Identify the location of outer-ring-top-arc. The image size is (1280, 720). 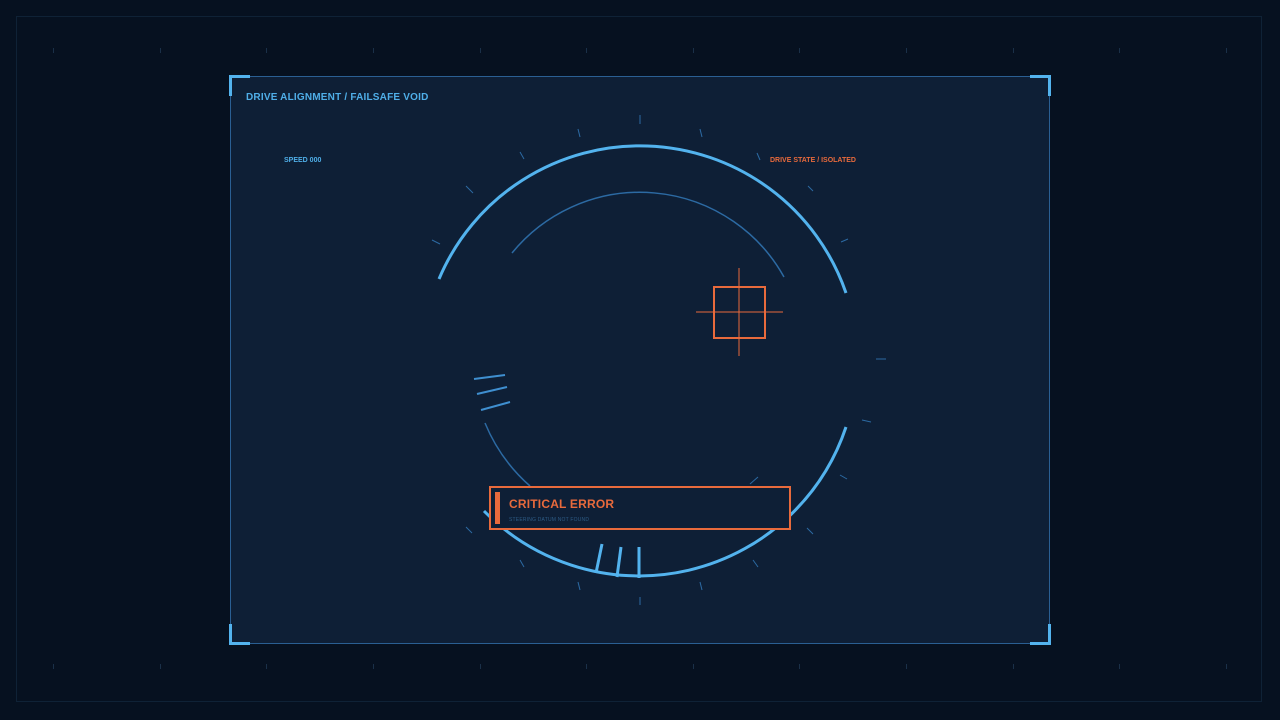
(642, 219).